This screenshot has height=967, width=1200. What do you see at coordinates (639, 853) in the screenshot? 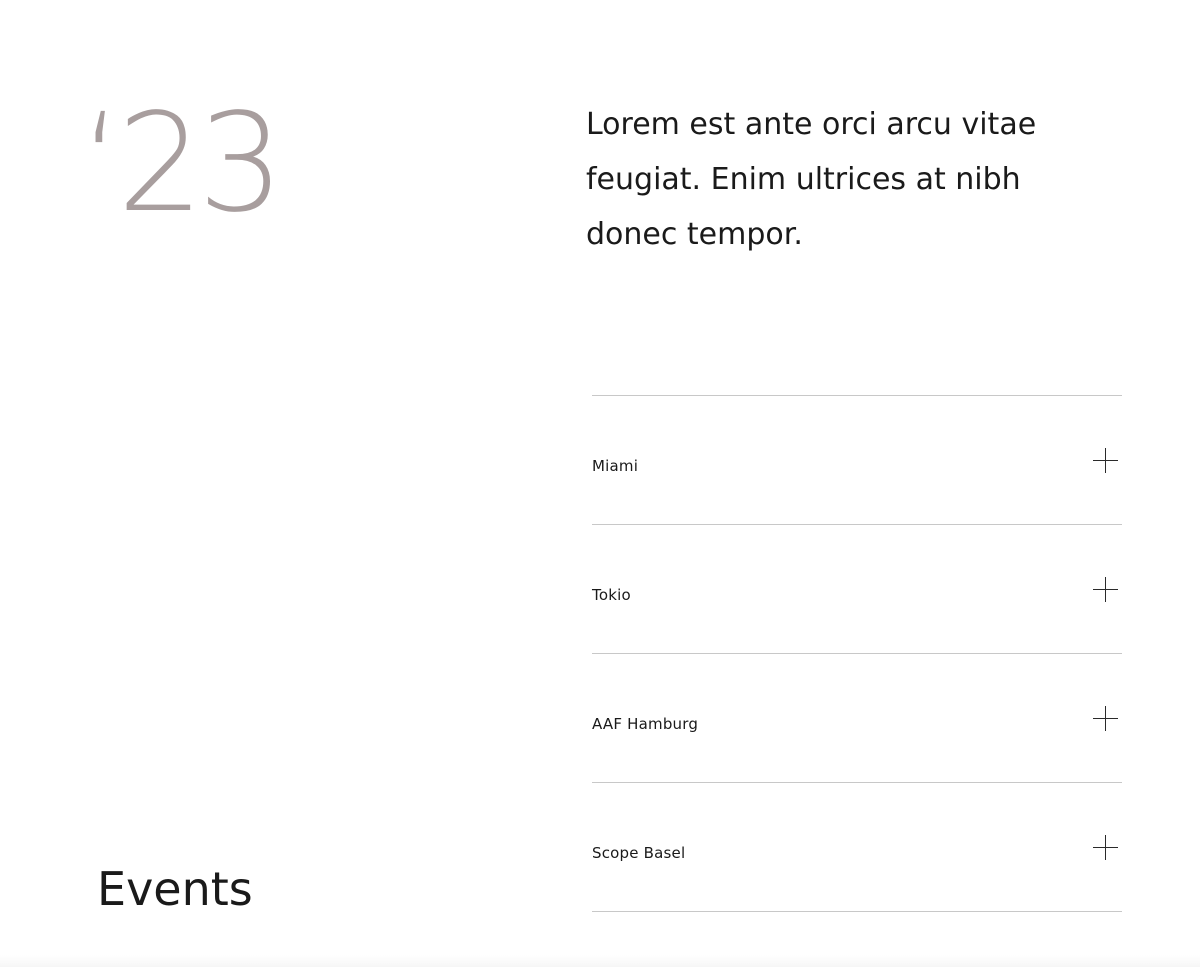
I see `accordion-item-label: Scope Basel` at bounding box center [639, 853].